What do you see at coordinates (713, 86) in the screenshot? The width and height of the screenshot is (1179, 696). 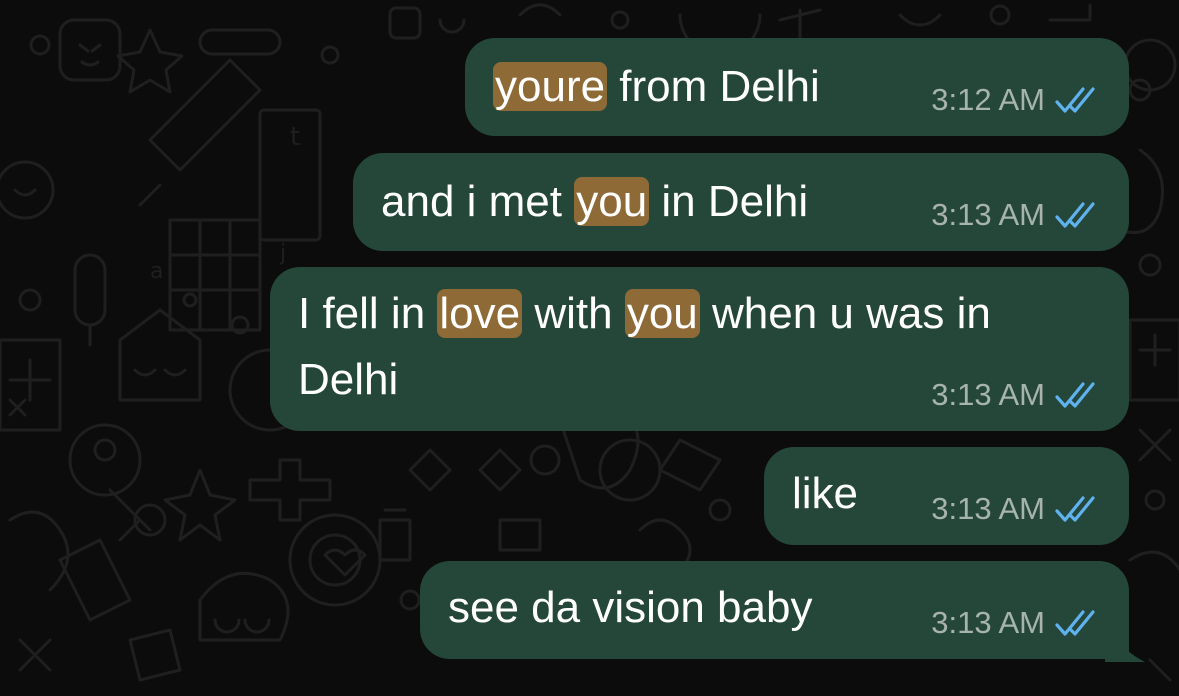 I see `message-text-segment: from Delhi` at bounding box center [713, 86].